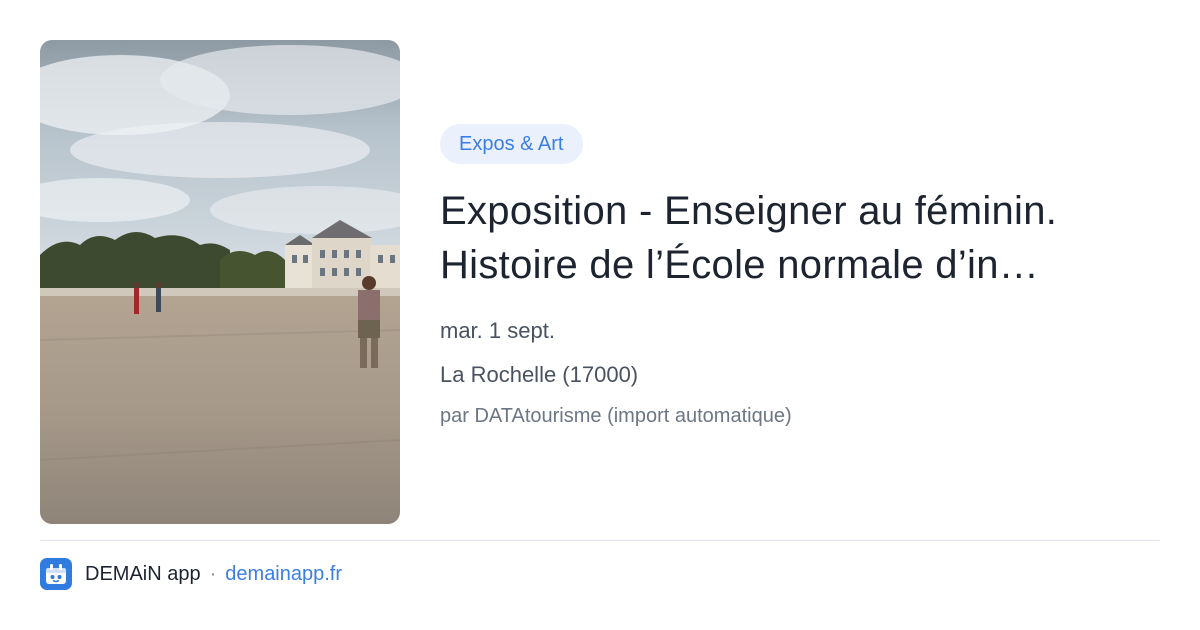 The image size is (1200, 630). Describe the element at coordinates (56, 574) in the screenshot. I see `demain-app-logo-icon` at that location.